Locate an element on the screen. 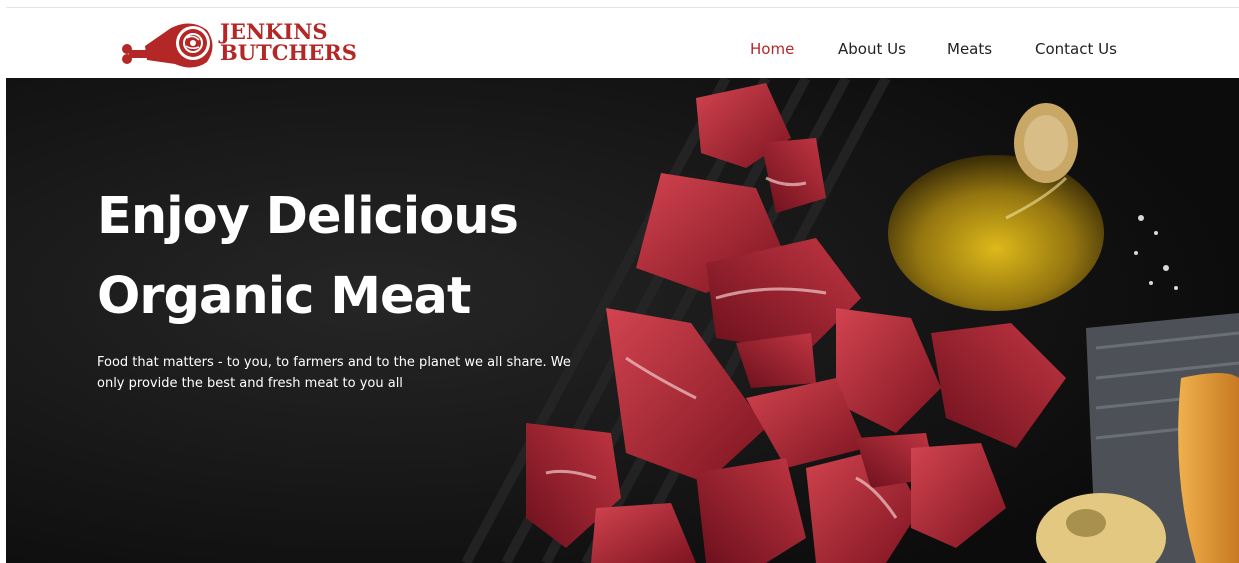  brand-name: JENKINS BUTCHERS is located at coordinates (288, 42).